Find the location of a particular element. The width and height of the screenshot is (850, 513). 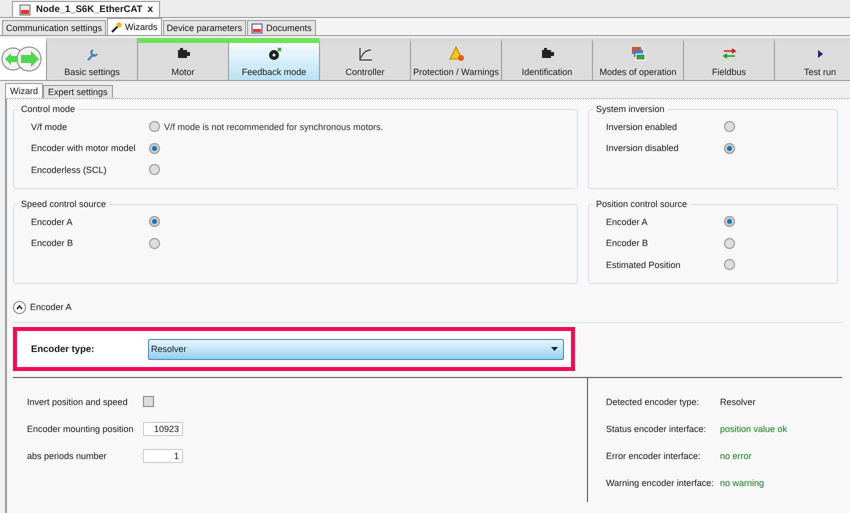

field-label: Encoder mounting position is located at coordinates (81, 429).